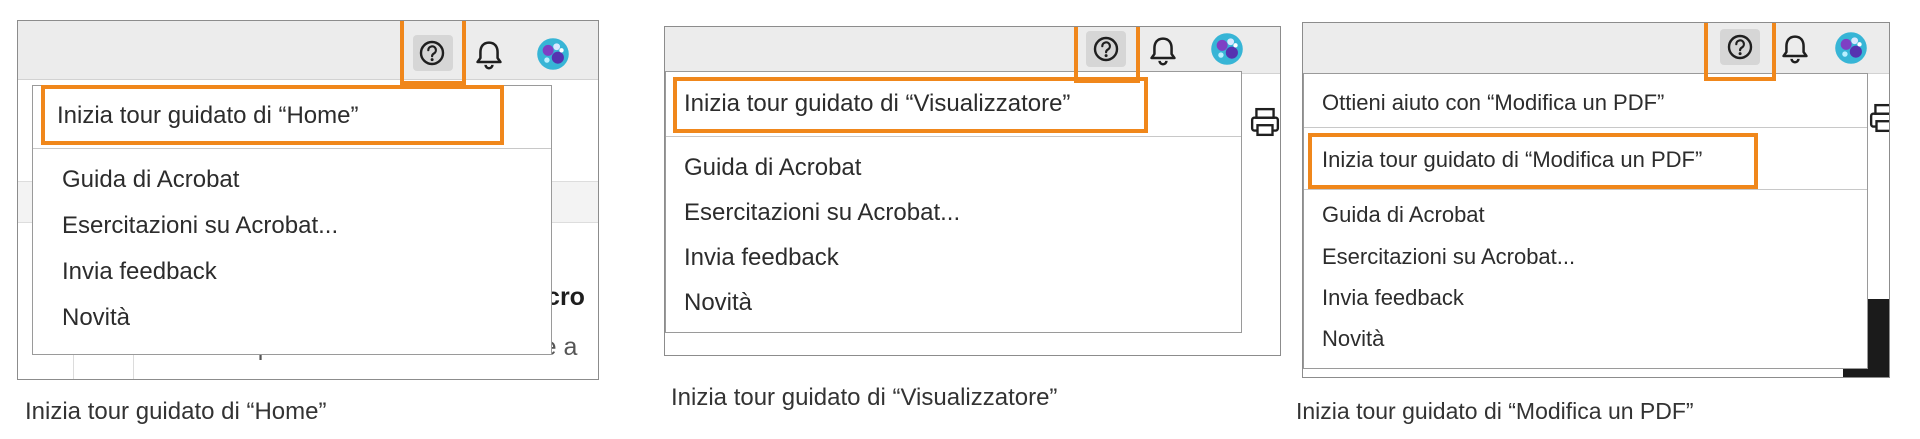 This screenshot has height=439, width=1920. What do you see at coordinates (176, 411) in the screenshot?
I see `caption-home: Inizia tour guidato di “Home”` at bounding box center [176, 411].